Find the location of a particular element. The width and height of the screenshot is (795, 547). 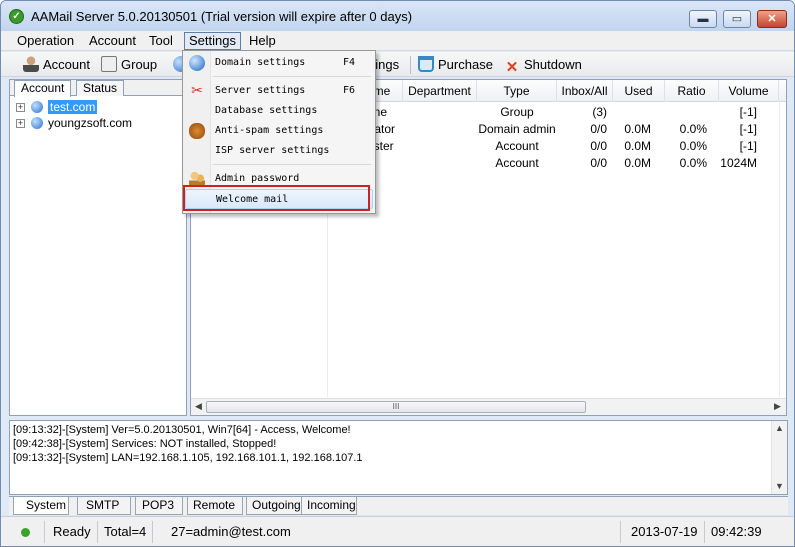

app-logo-icon: ✓ is located at coordinates (16, 16).